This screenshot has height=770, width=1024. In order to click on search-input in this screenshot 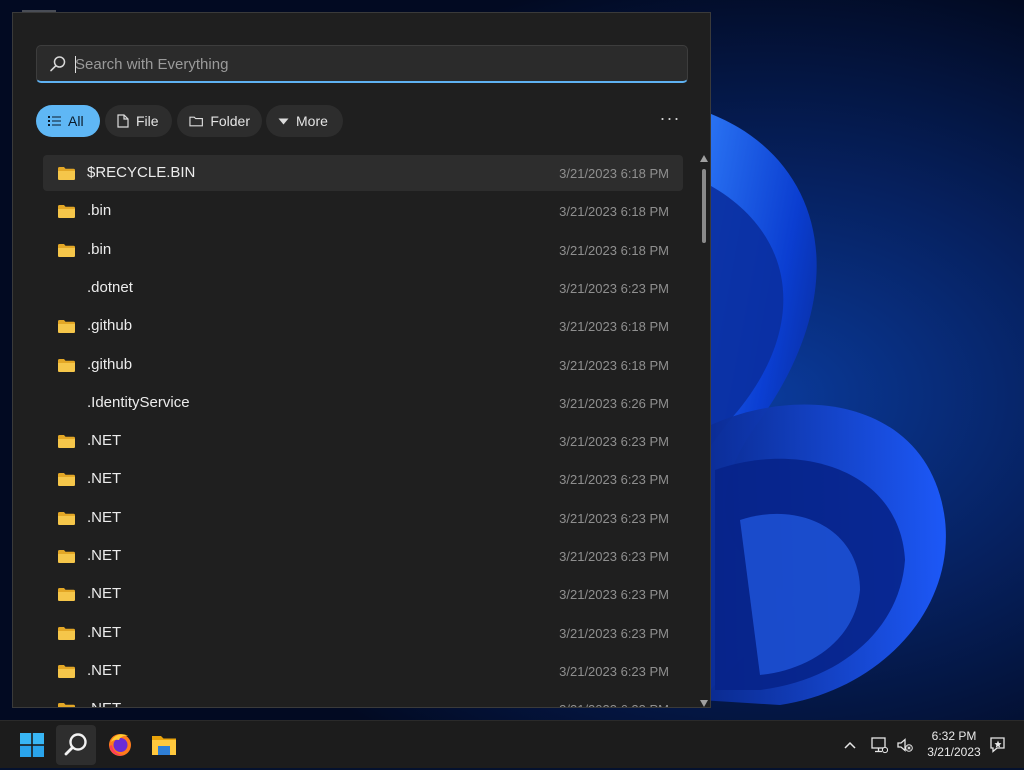, I will do `click(375, 64)`.